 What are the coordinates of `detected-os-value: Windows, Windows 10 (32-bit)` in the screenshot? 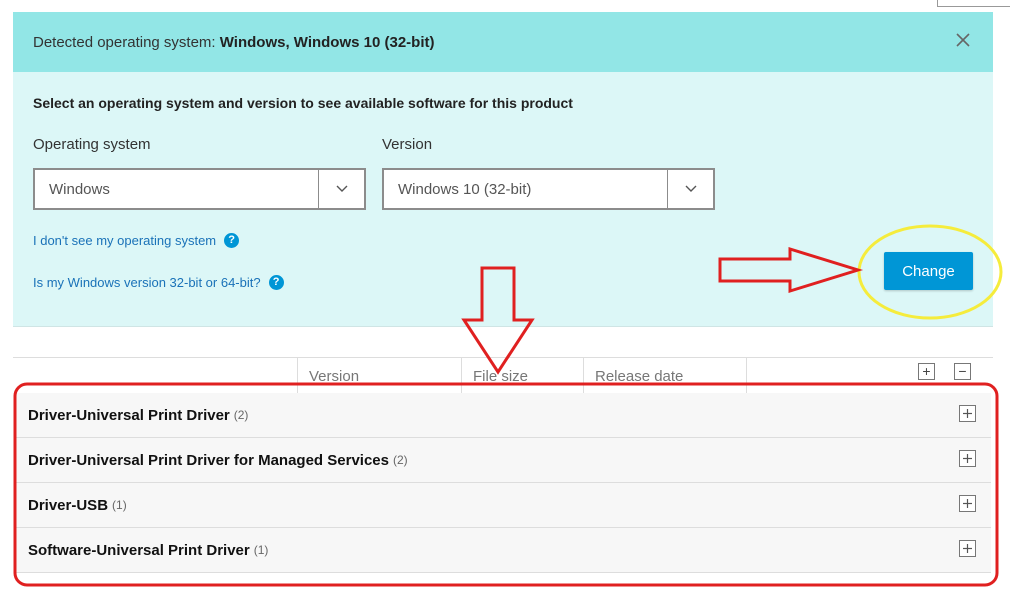 It's located at (327, 42).